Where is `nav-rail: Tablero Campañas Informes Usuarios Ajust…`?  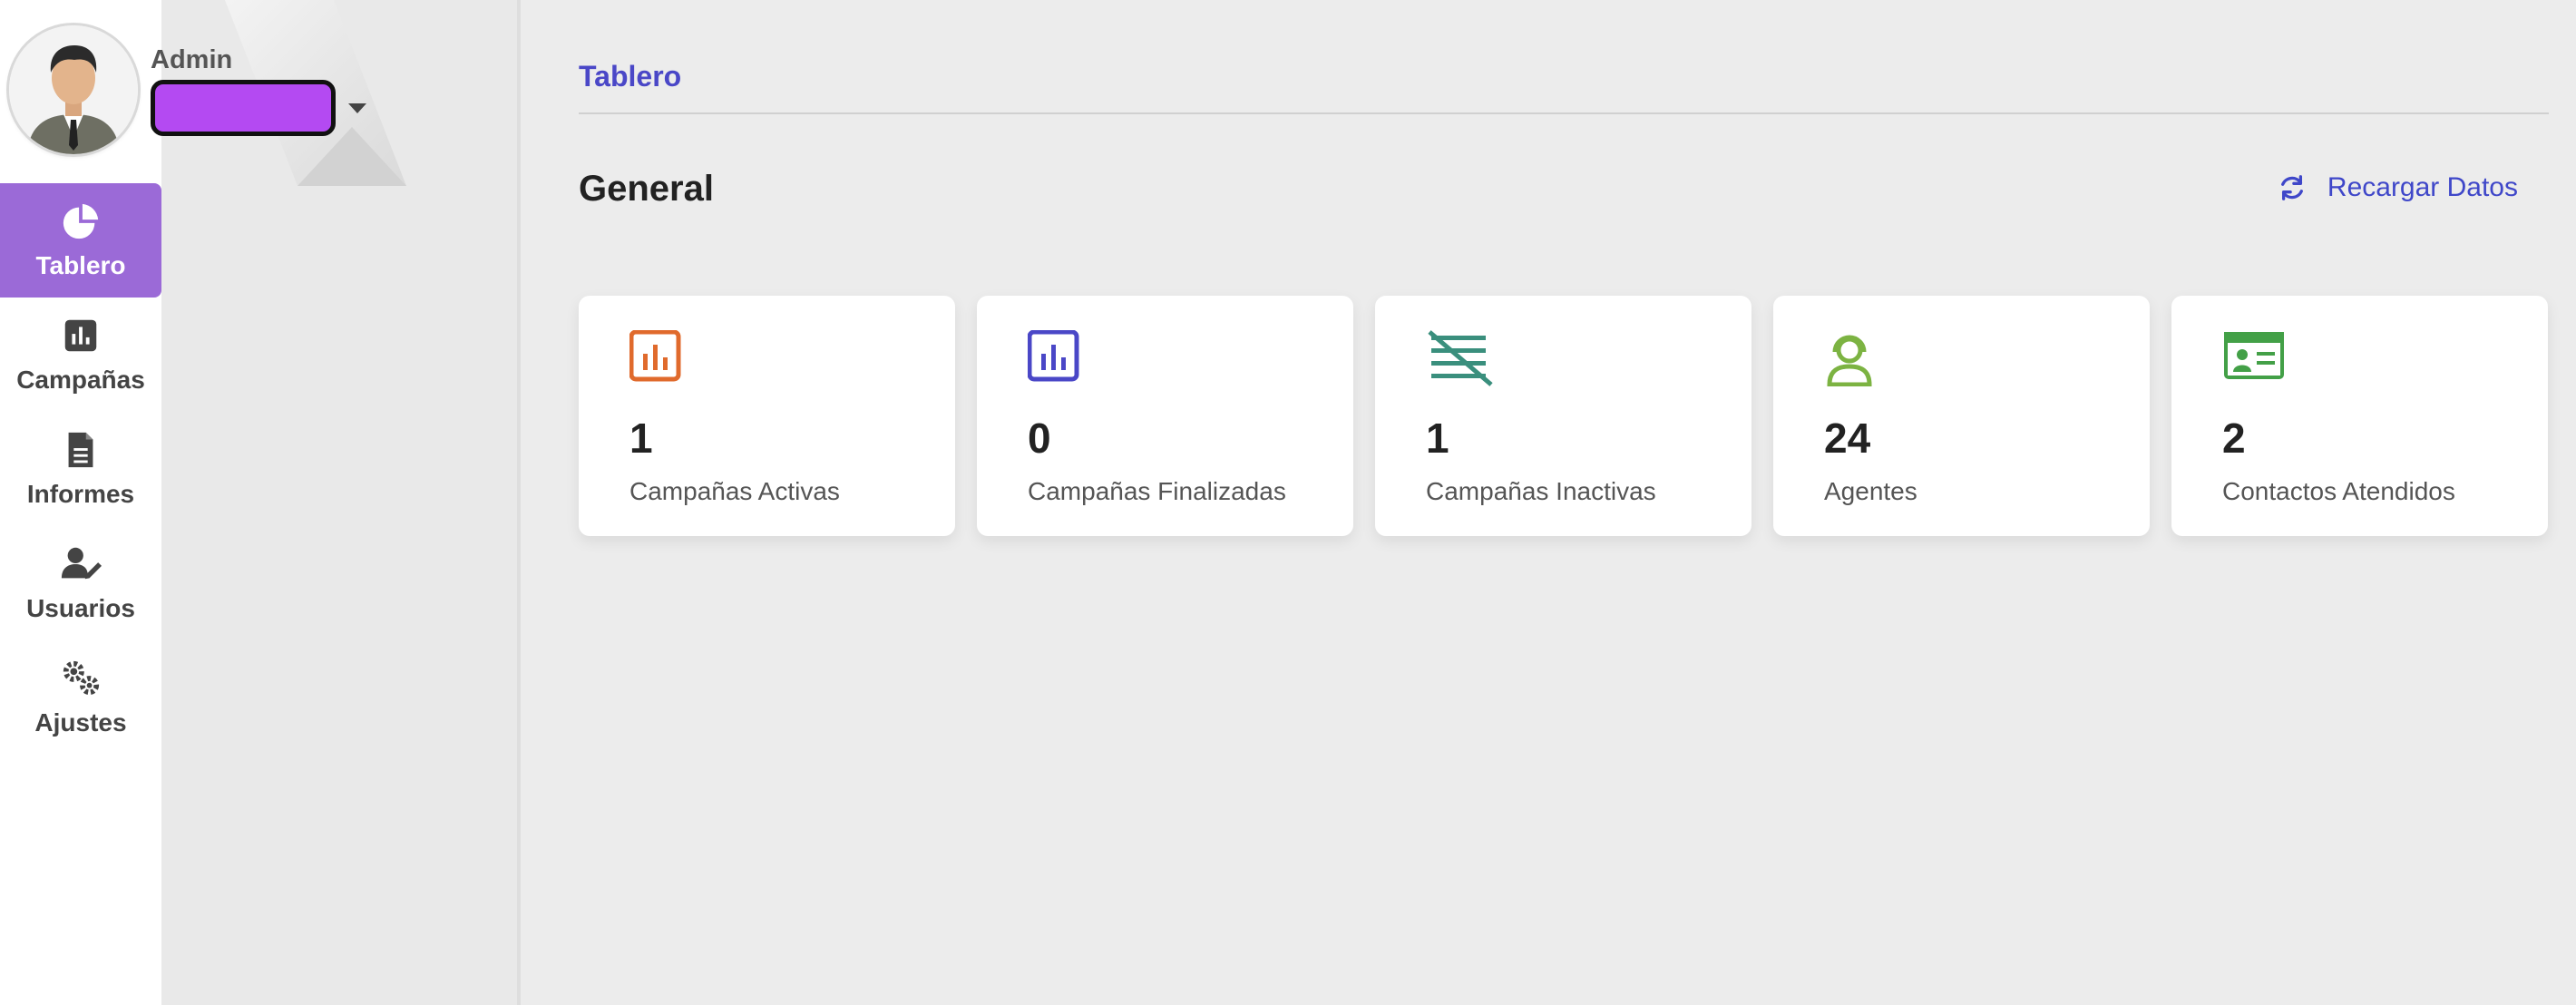 nav-rail: Tablero Campañas Informes Usuarios Ajust… is located at coordinates (80, 502).